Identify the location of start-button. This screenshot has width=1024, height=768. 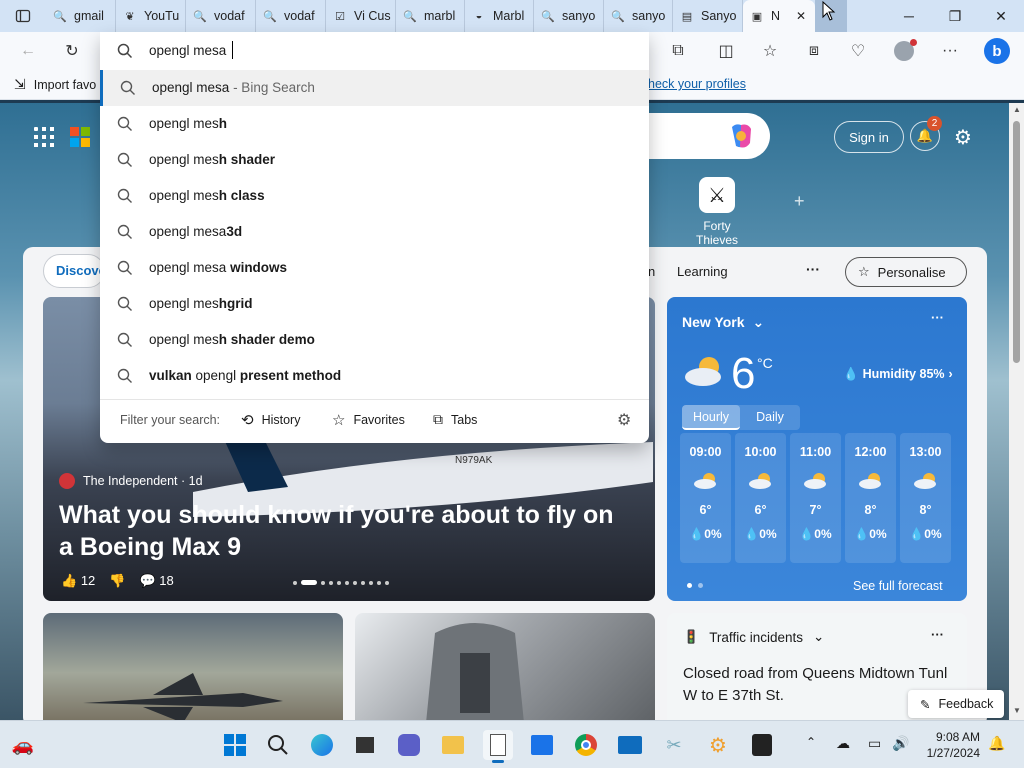
(235, 745).